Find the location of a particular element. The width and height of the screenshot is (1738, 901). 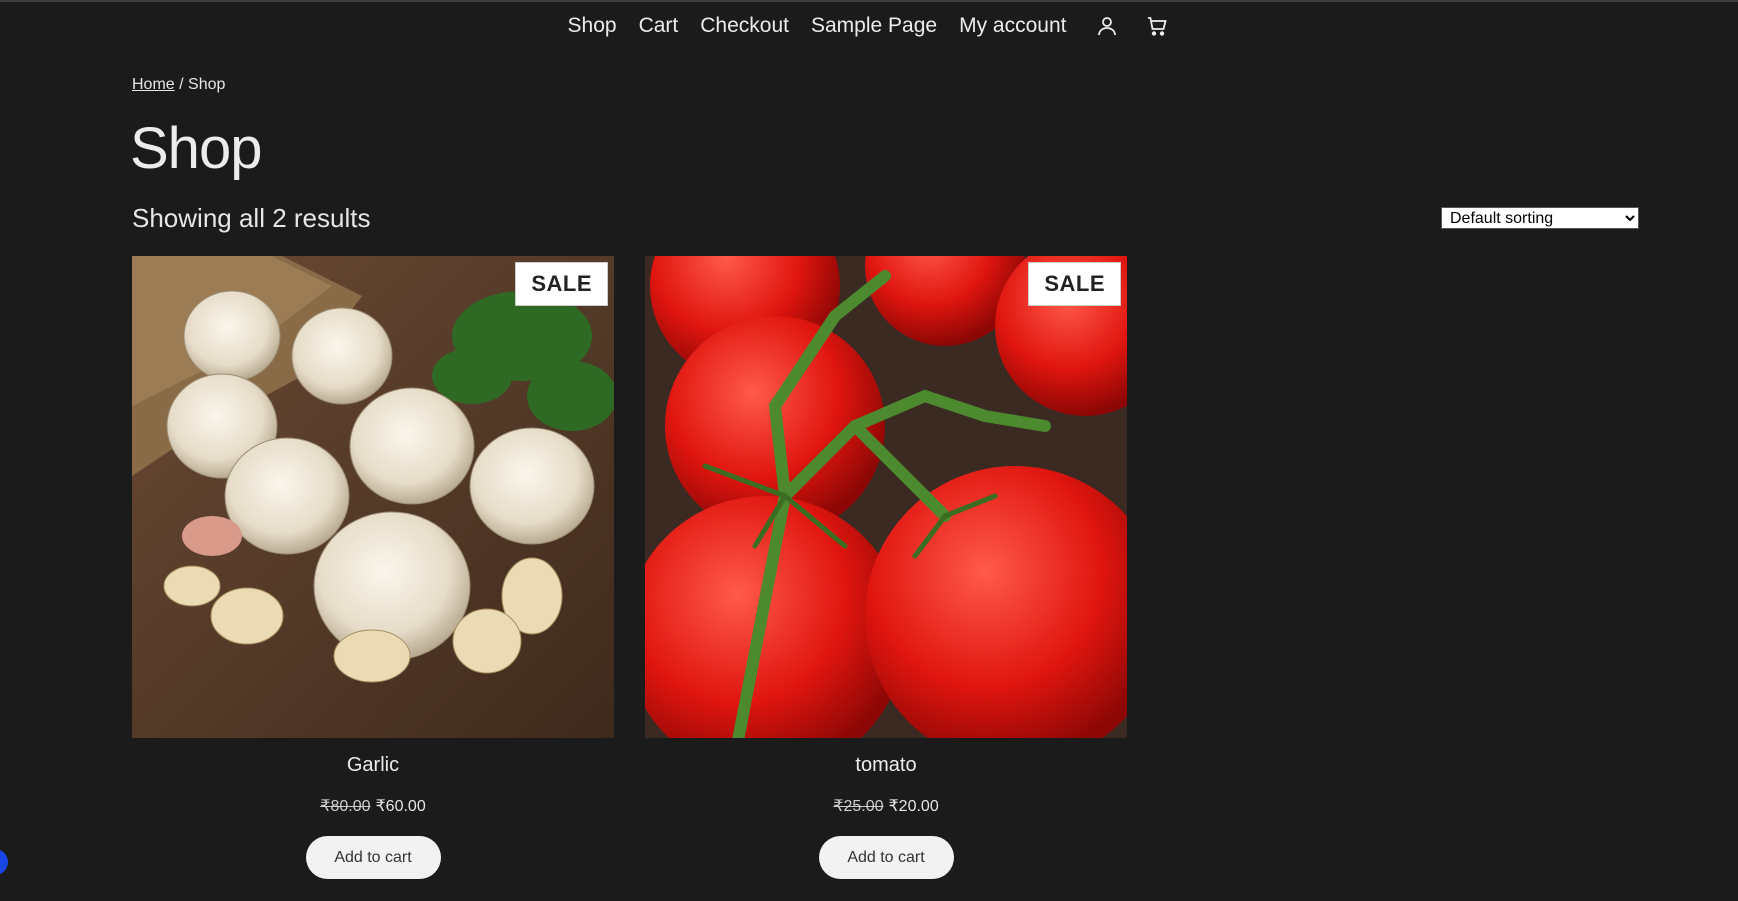

product-price: ₹25.00 ₹20.00 is located at coordinates (885, 807).